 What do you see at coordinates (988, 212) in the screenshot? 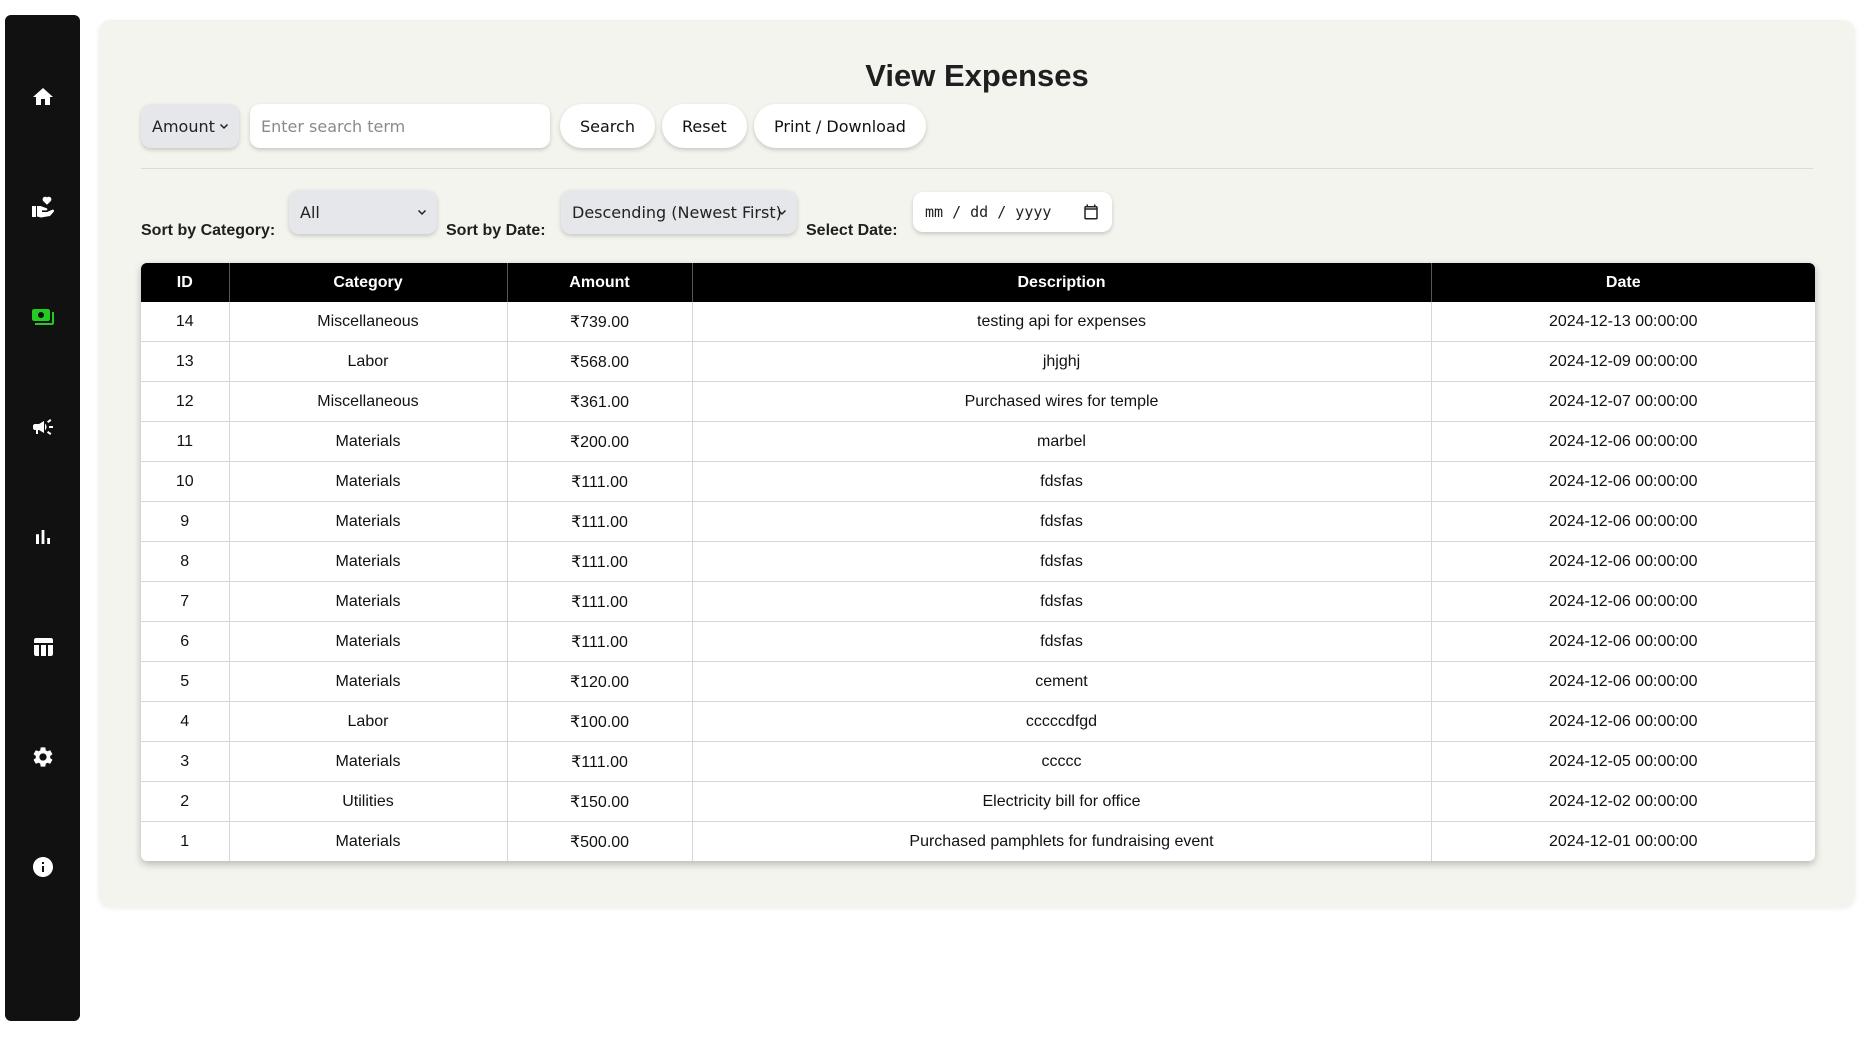
I see `date-placeholder: mm / dd / yyyy` at bounding box center [988, 212].